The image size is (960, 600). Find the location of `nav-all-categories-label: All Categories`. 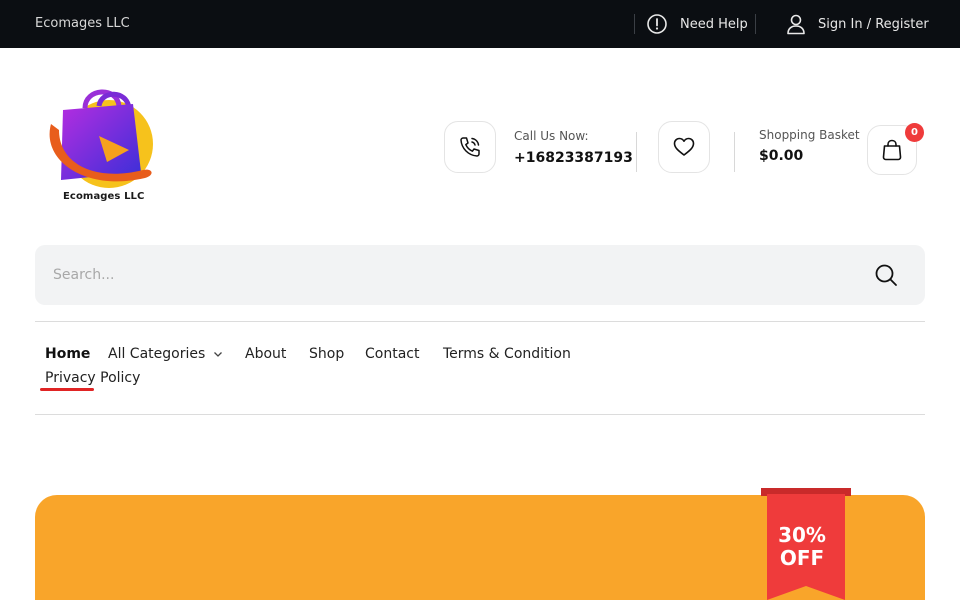

nav-all-categories-label: All Categories is located at coordinates (157, 354).